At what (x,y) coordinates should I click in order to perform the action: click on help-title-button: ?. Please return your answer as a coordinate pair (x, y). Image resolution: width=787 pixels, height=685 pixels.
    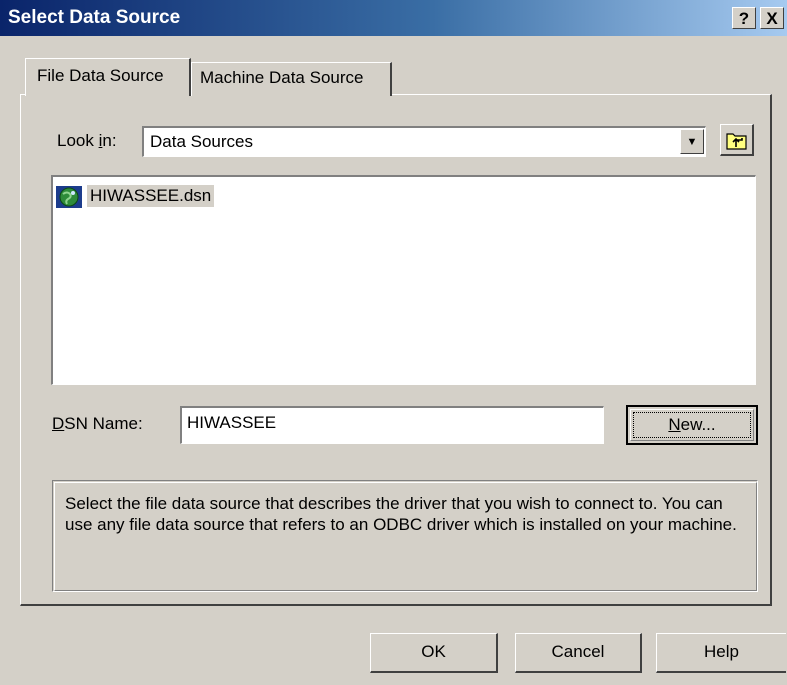
    Looking at the image, I should click on (744, 18).